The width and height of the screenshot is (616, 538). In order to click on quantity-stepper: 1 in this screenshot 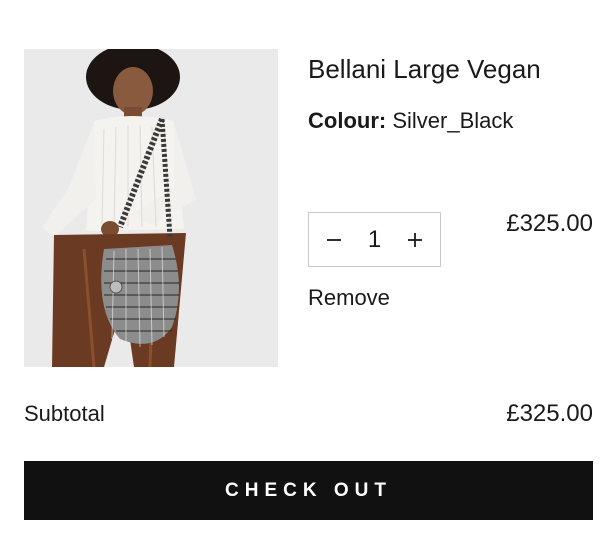, I will do `click(374, 239)`.